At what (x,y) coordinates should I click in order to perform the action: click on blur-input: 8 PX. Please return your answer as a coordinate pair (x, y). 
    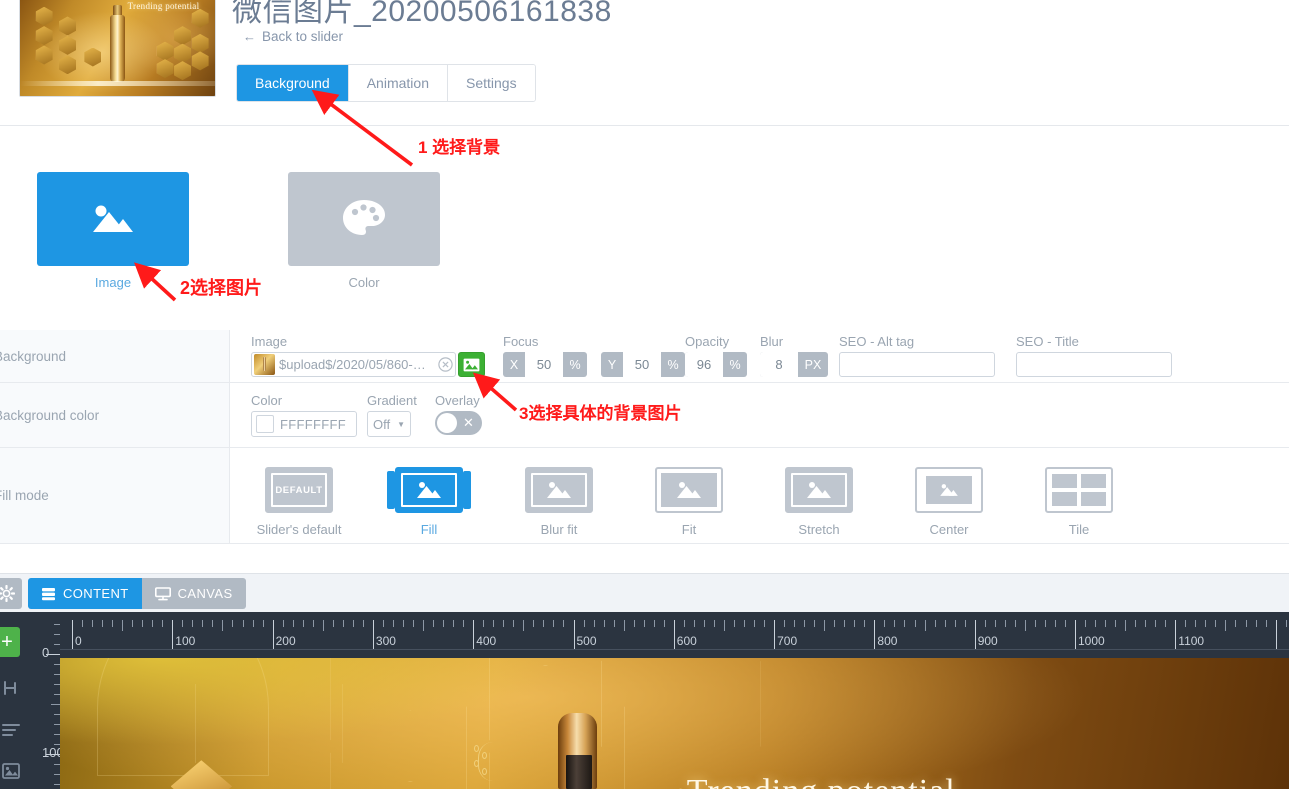
    Looking at the image, I should click on (794, 364).